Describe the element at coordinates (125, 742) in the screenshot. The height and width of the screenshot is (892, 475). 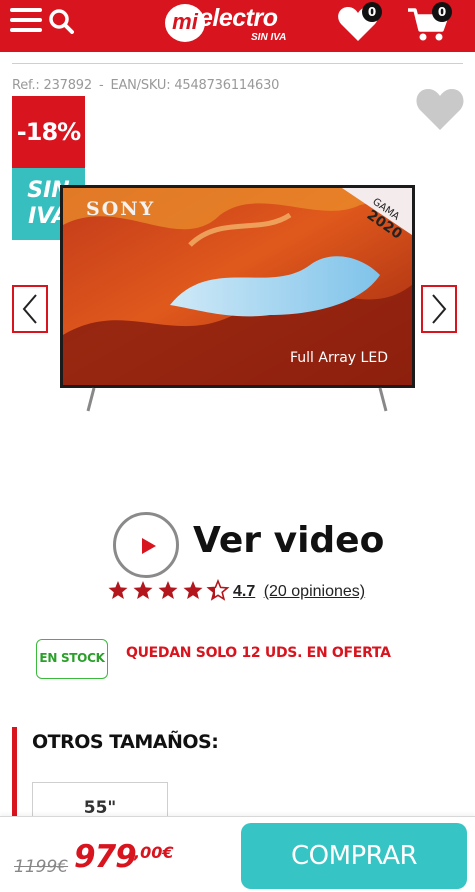
I see `sizes-title: OTROS TAMAÑOS:` at that location.